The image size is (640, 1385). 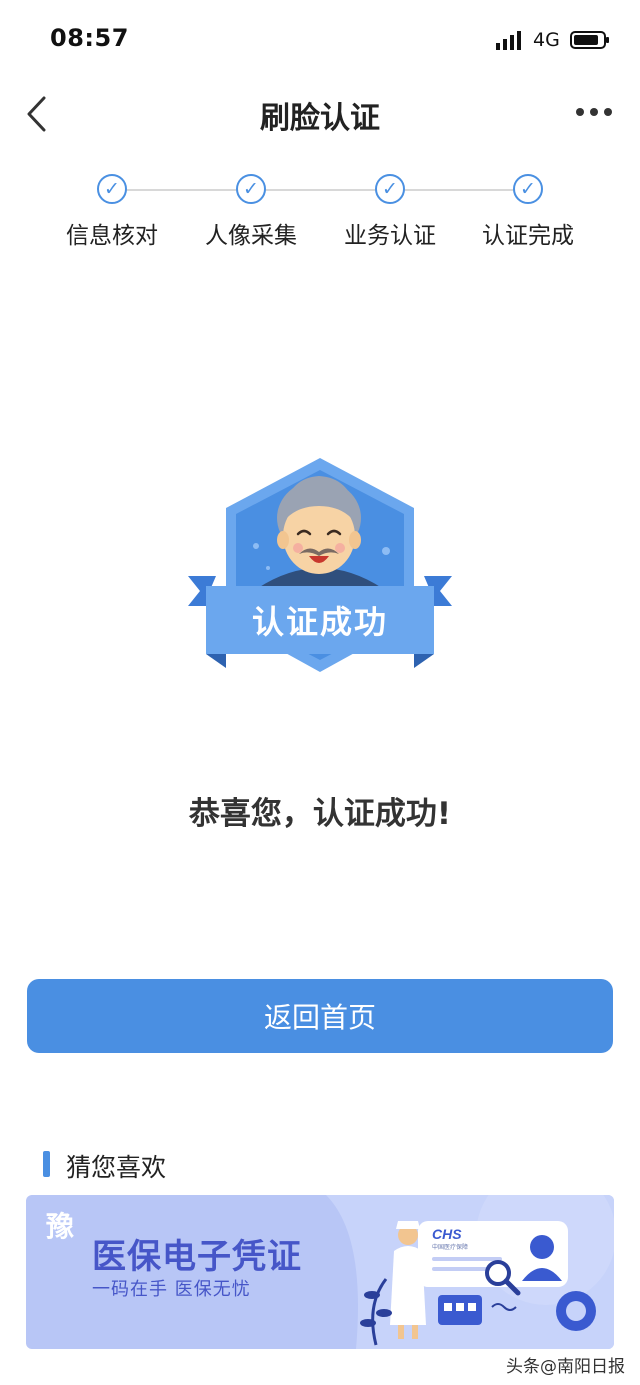 What do you see at coordinates (251, 236) in the screenshot?
I see `step-label: 人像采集` at bounding box center [251, 236].